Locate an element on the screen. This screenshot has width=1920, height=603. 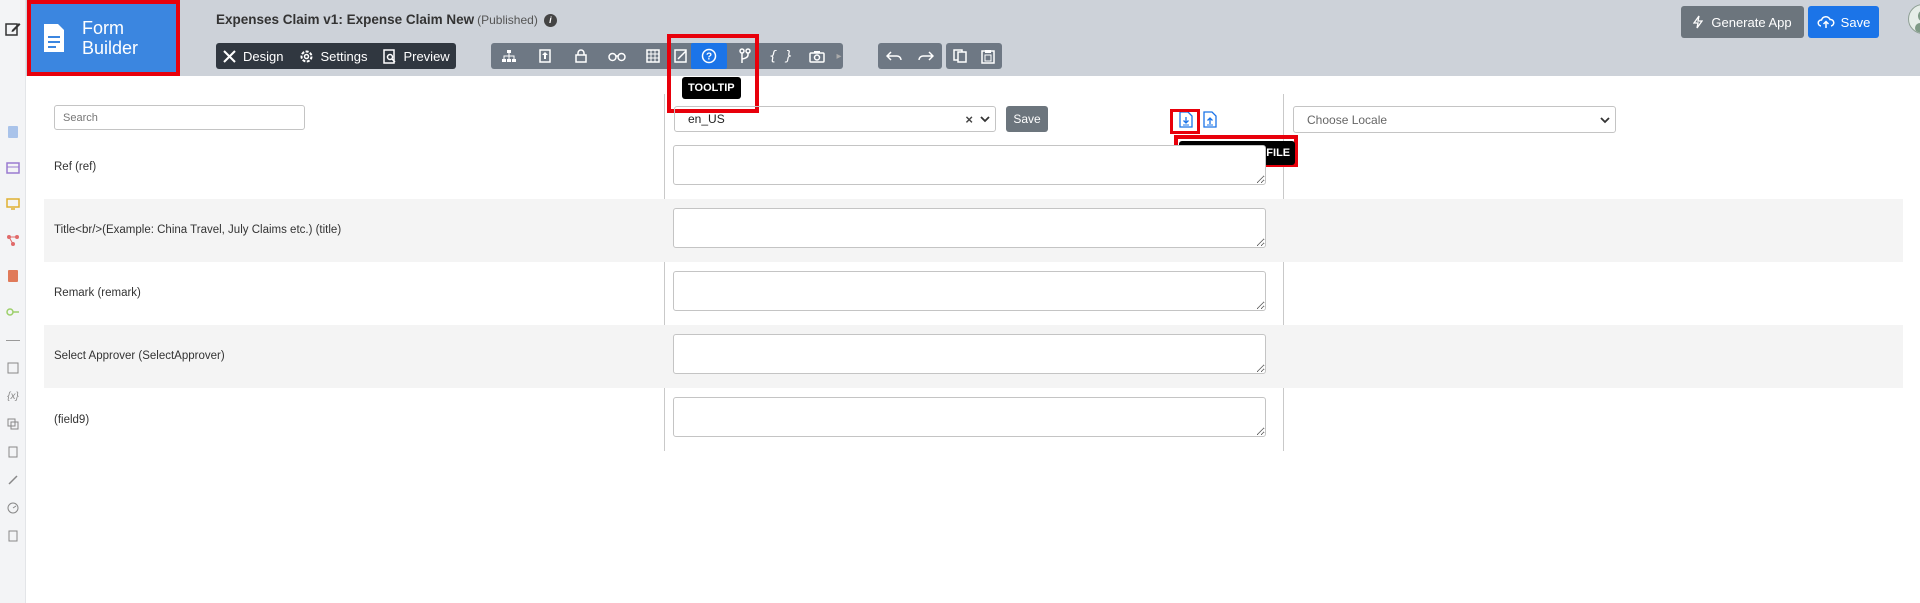
tab-preview: Preview is located at coordinates (416, 56).